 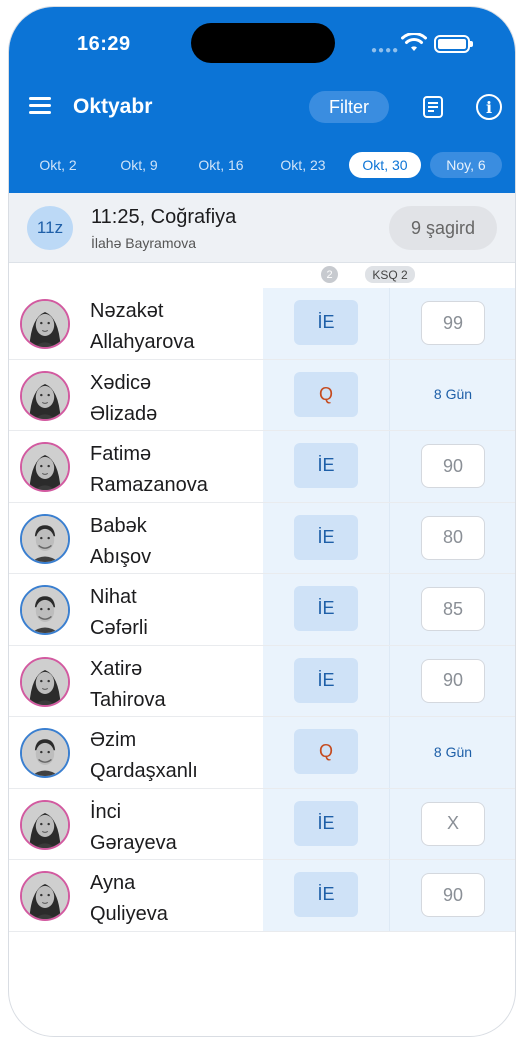 I want to click on student-row: Fatimə Ramazanova İE 90, so click(x=262, y=467).